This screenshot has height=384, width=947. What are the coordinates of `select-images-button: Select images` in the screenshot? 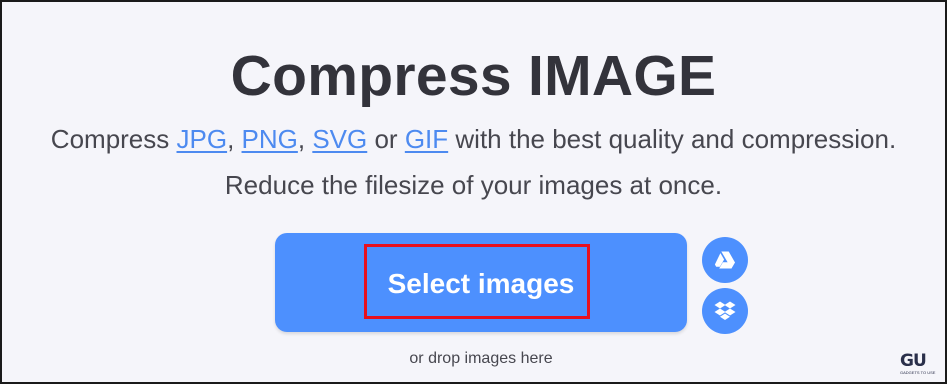 It's located at (481, 282).